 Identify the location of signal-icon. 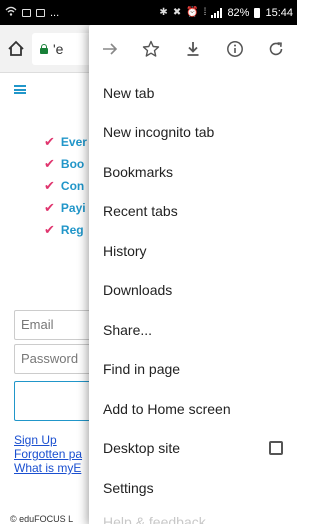
(217, 12).